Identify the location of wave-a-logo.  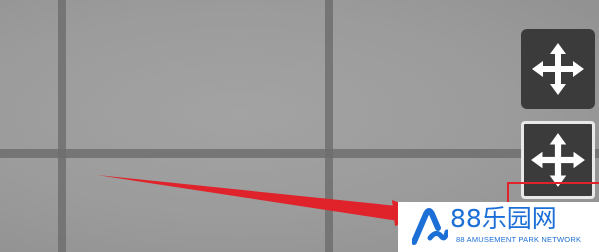
(430, 229).